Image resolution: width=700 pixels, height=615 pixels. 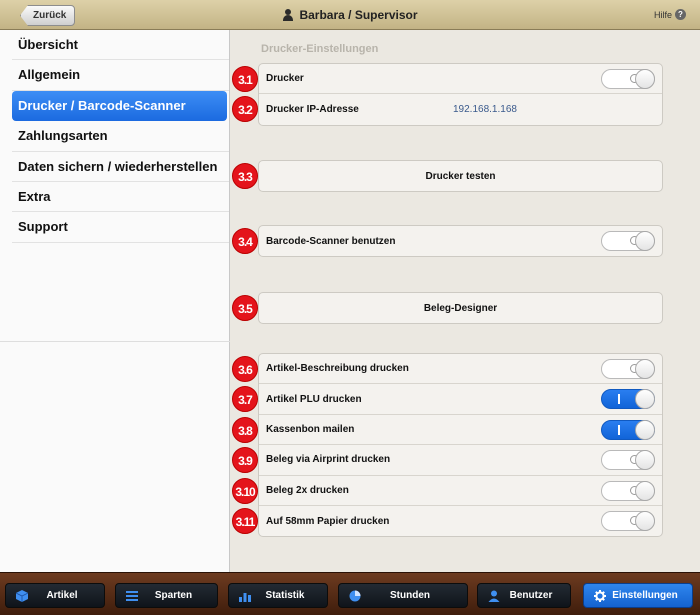 What do you see at coordinates (628, 460) in the screenshot?
I see `airprint-toggle` at bounding box center [628, 460].